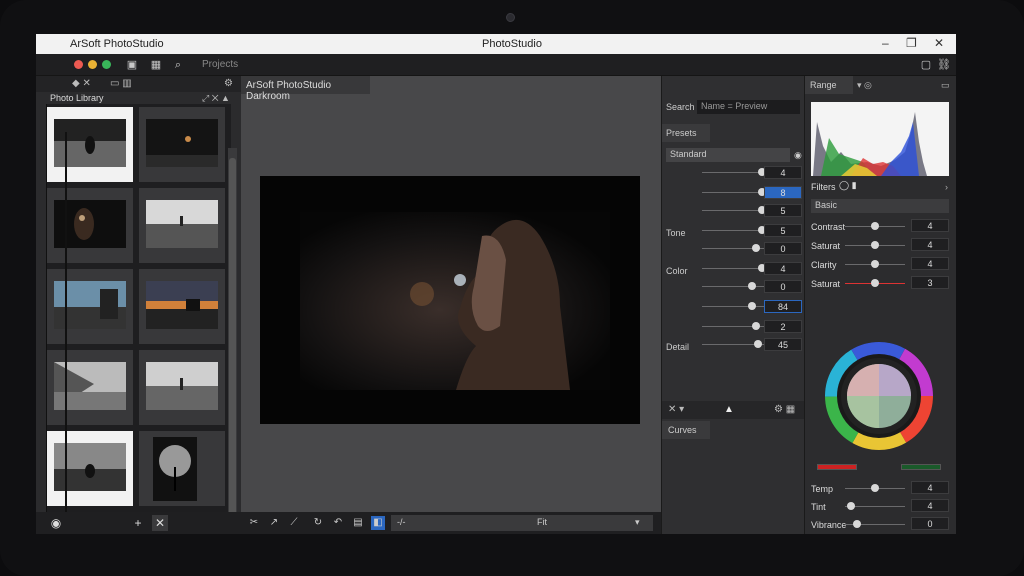 The width and height of the screenshot is (1024, 576). I want to click on brush-icon: ⟋, so click(294, 523).